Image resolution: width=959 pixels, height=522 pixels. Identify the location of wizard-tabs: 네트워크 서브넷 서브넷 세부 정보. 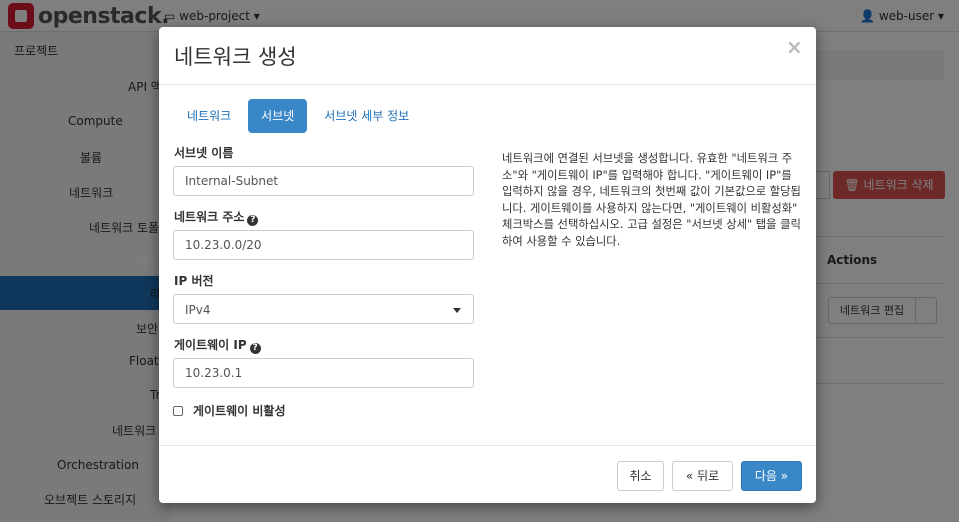
(300, 116).